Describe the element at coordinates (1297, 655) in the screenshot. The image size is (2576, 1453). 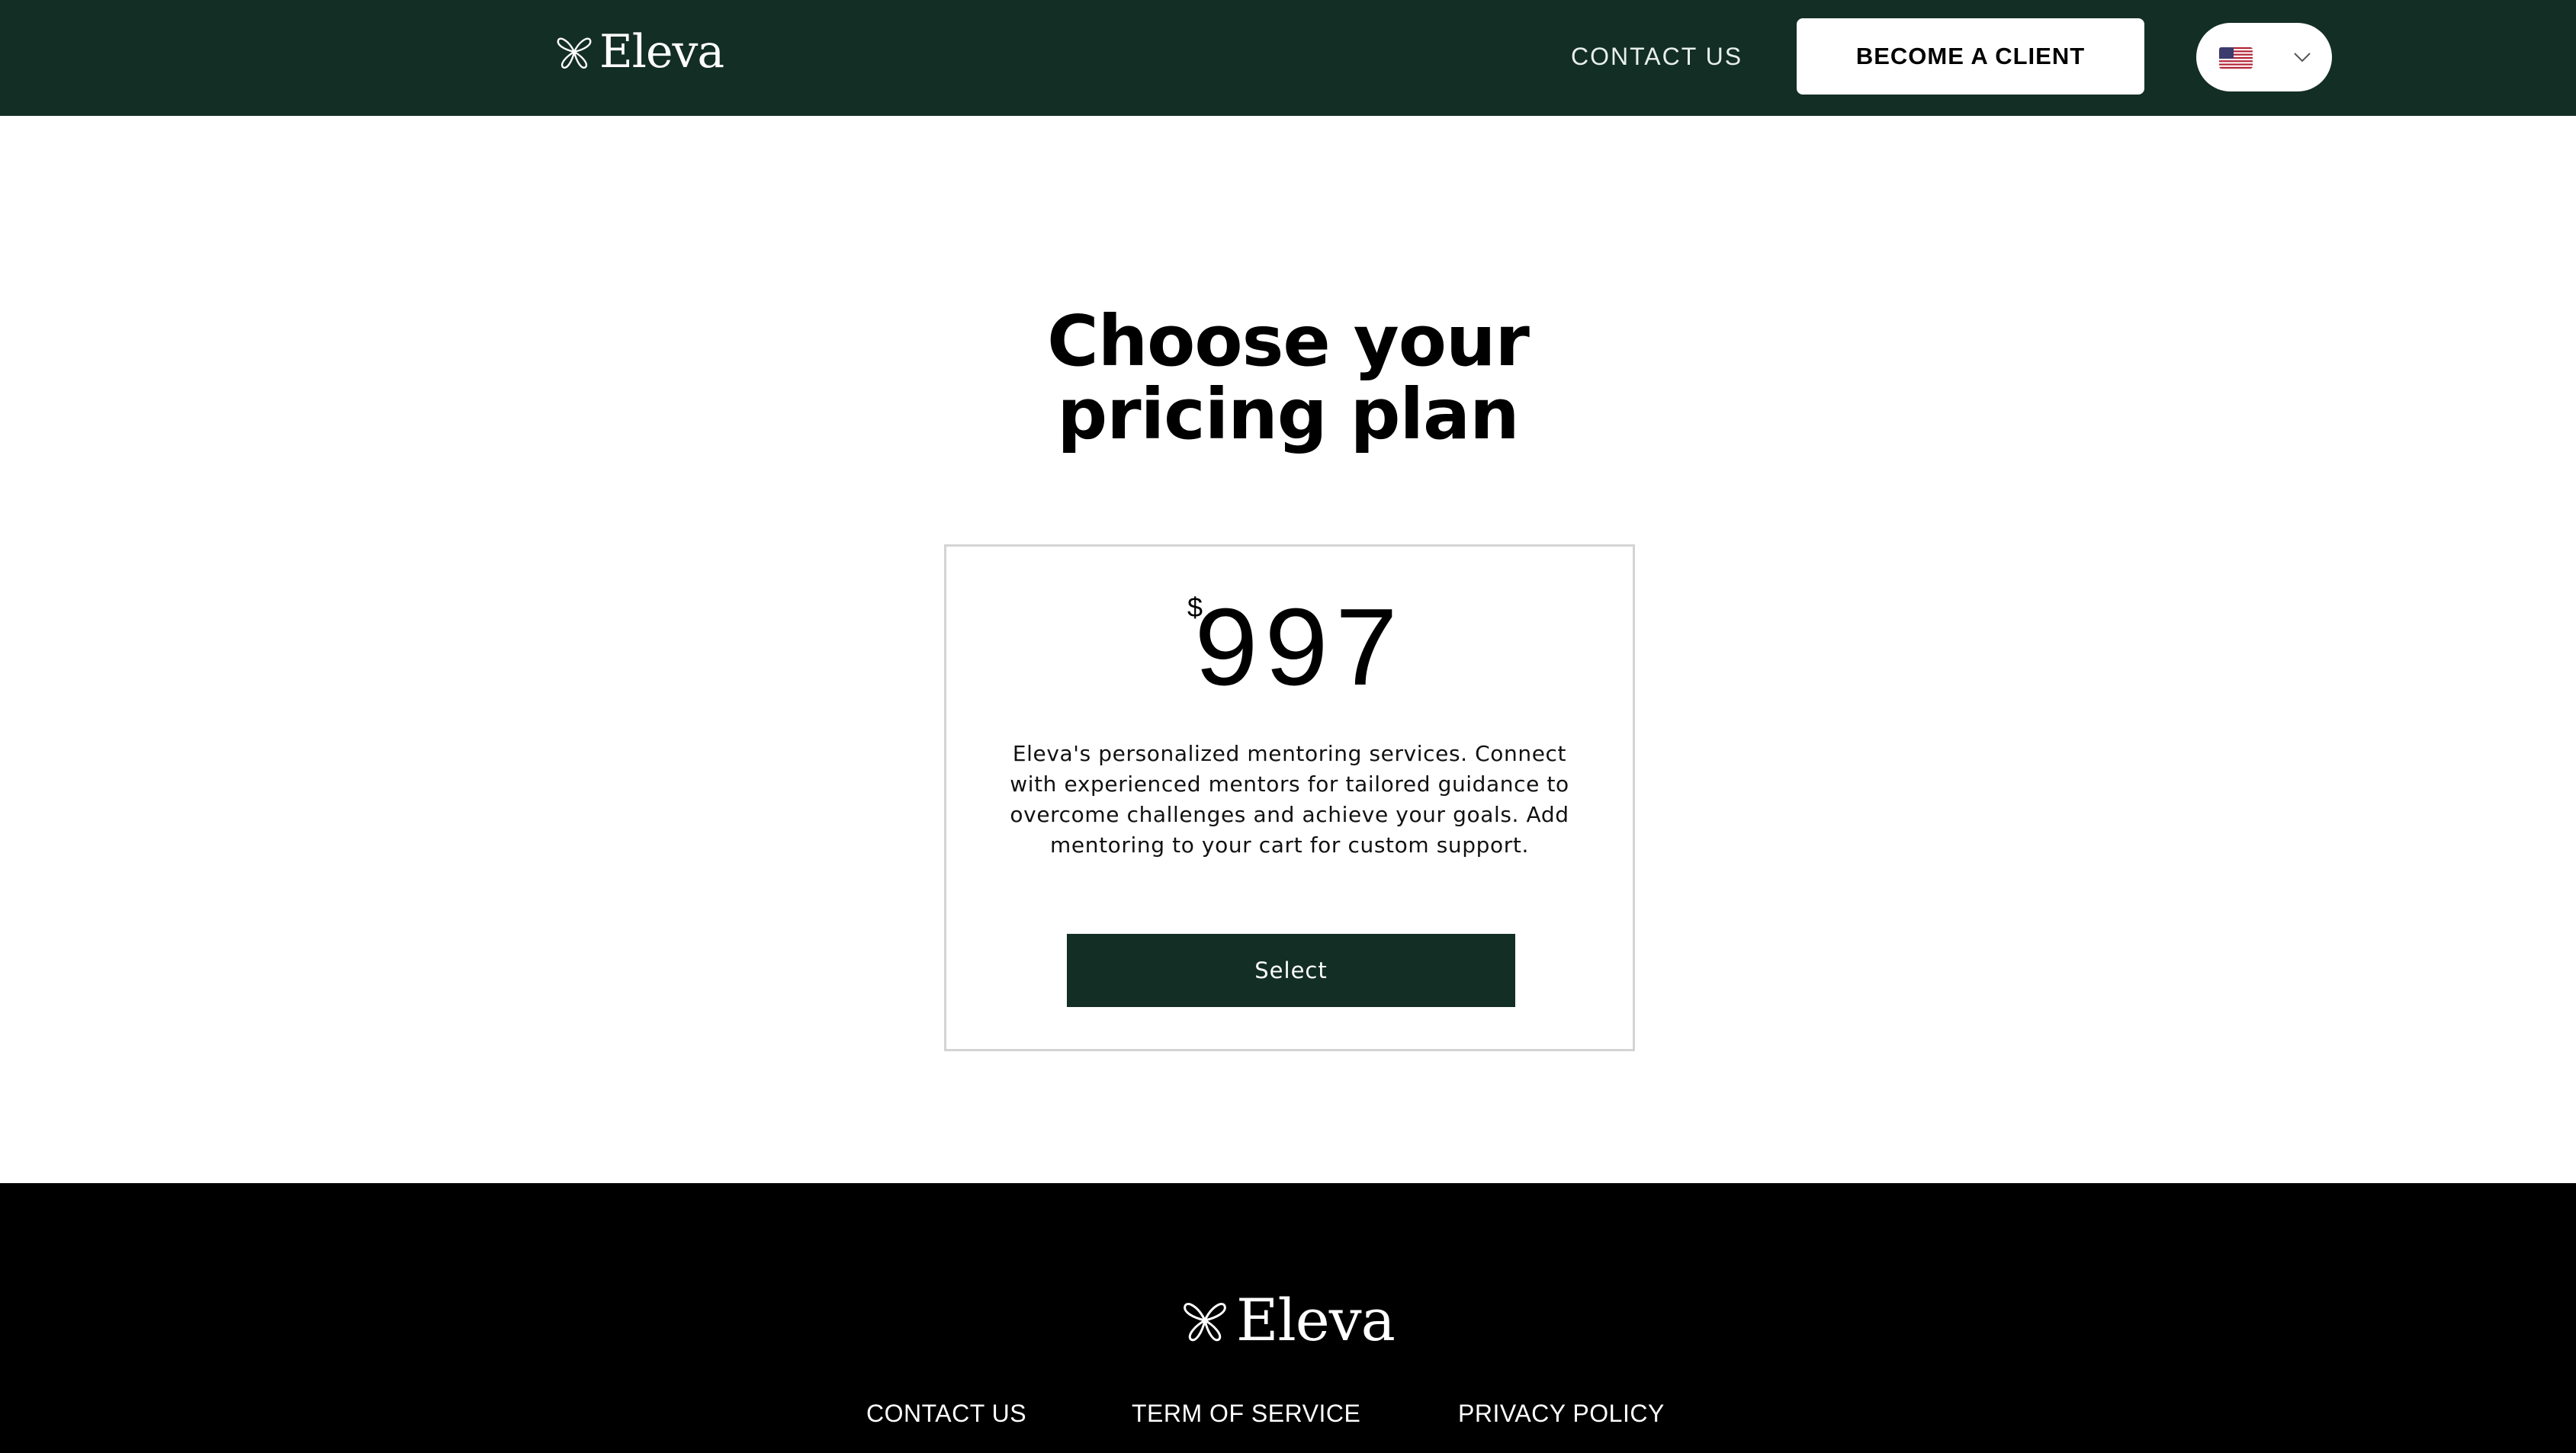
I see `price-amount: 997` at that location.